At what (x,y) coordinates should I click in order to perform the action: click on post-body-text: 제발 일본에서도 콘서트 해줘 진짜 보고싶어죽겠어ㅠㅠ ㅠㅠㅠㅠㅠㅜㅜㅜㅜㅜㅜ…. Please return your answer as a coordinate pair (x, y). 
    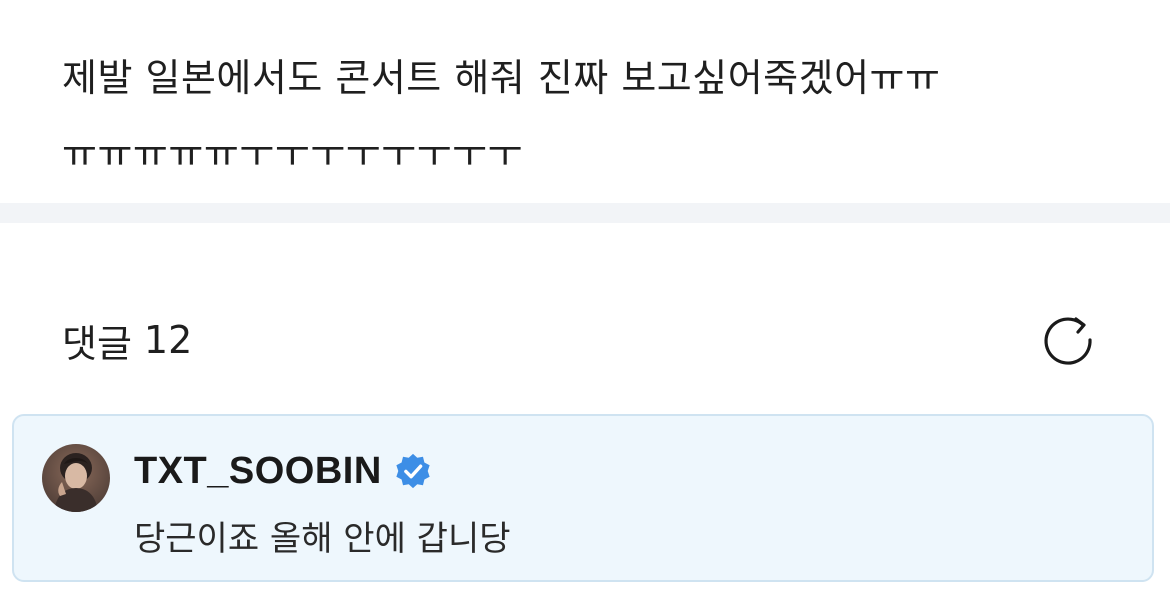
    Looking at the image, I should click on (501, 116).